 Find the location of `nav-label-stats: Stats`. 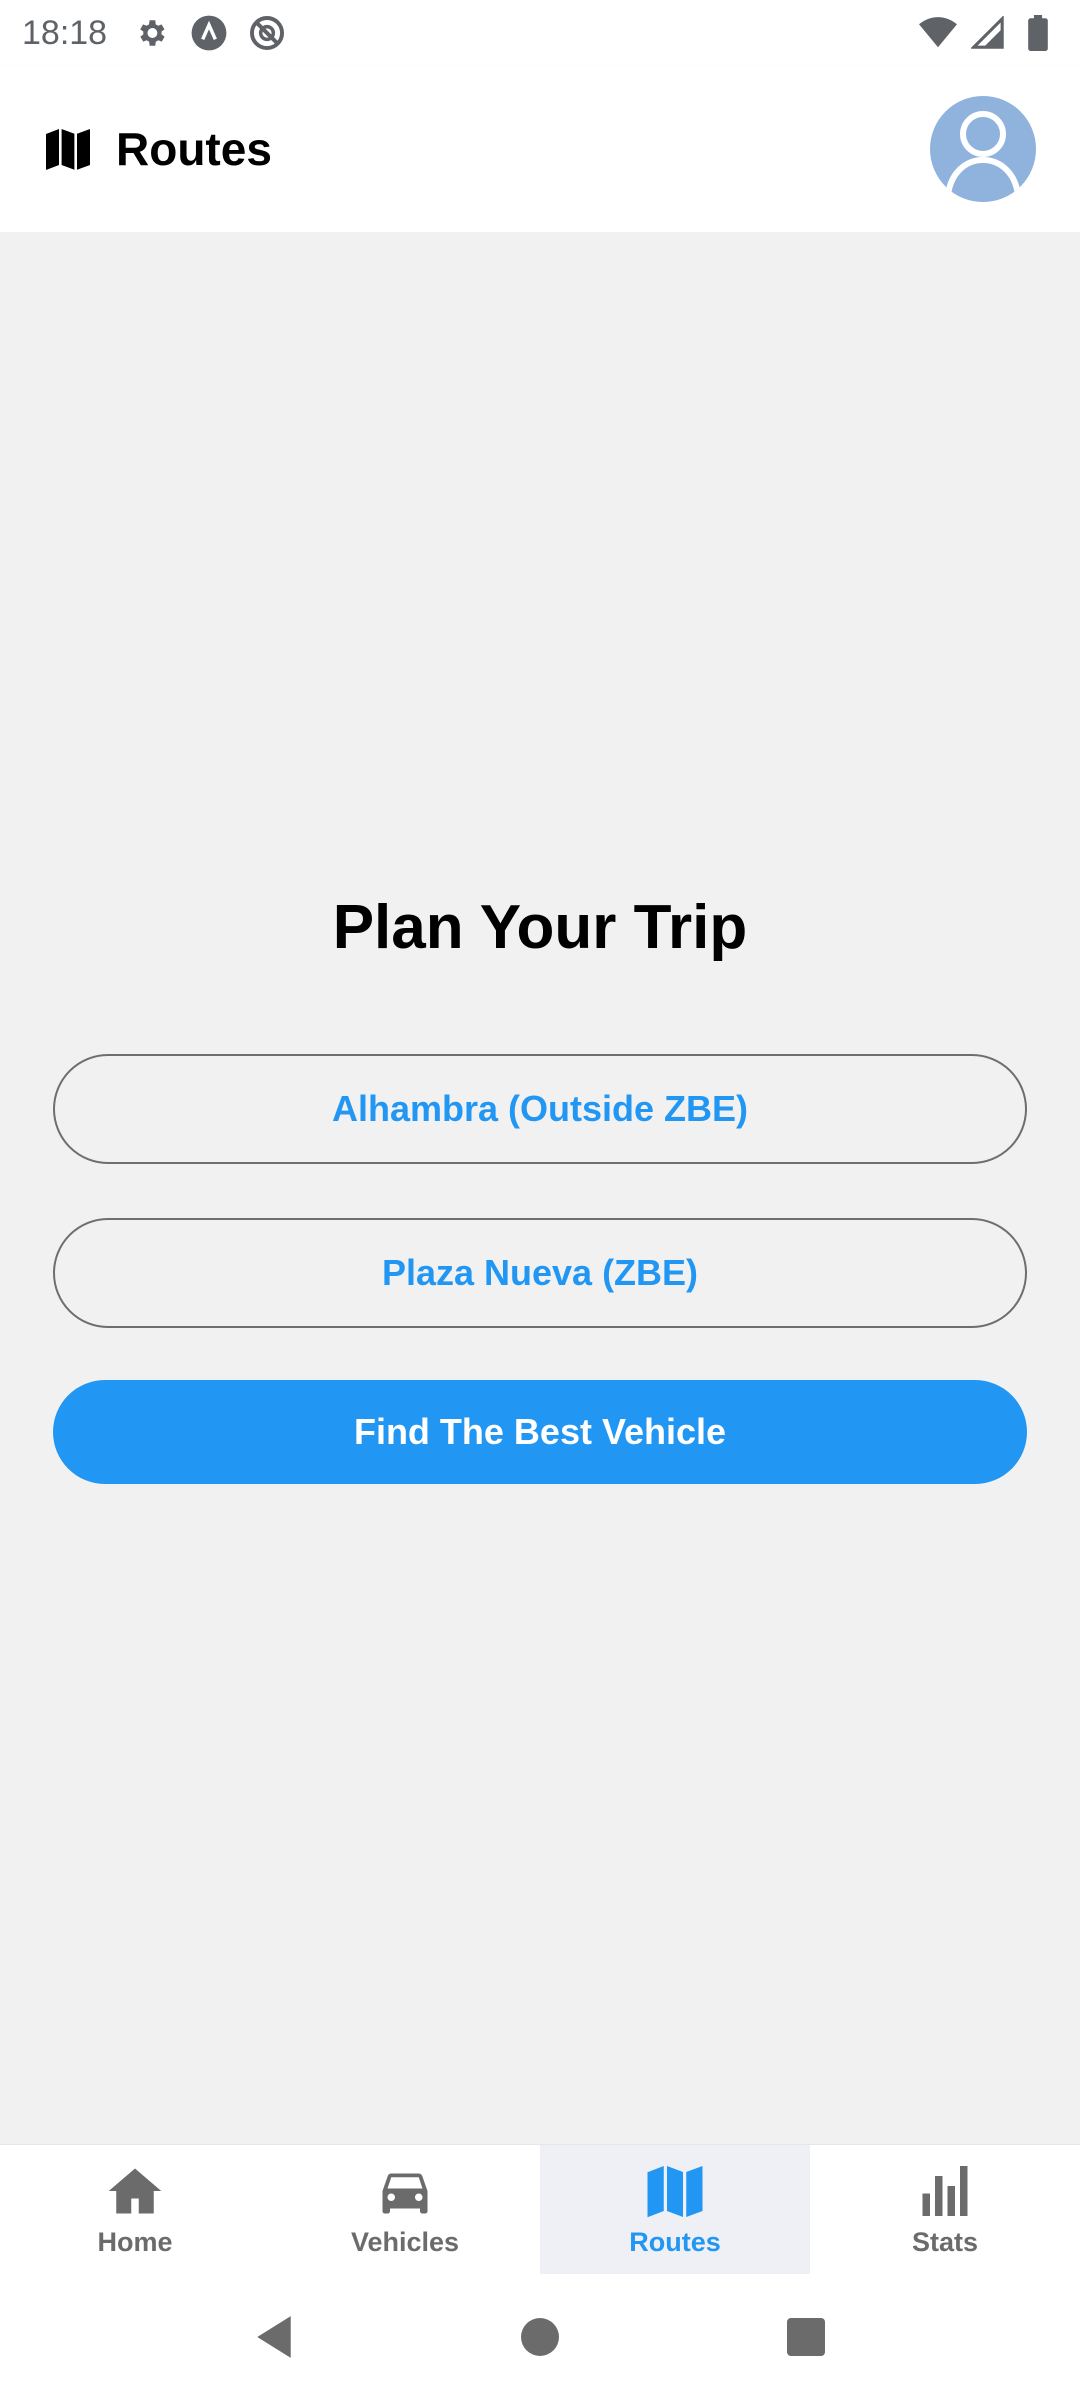

nav-label-stats: Stats is located at coordinates (945, 2242).